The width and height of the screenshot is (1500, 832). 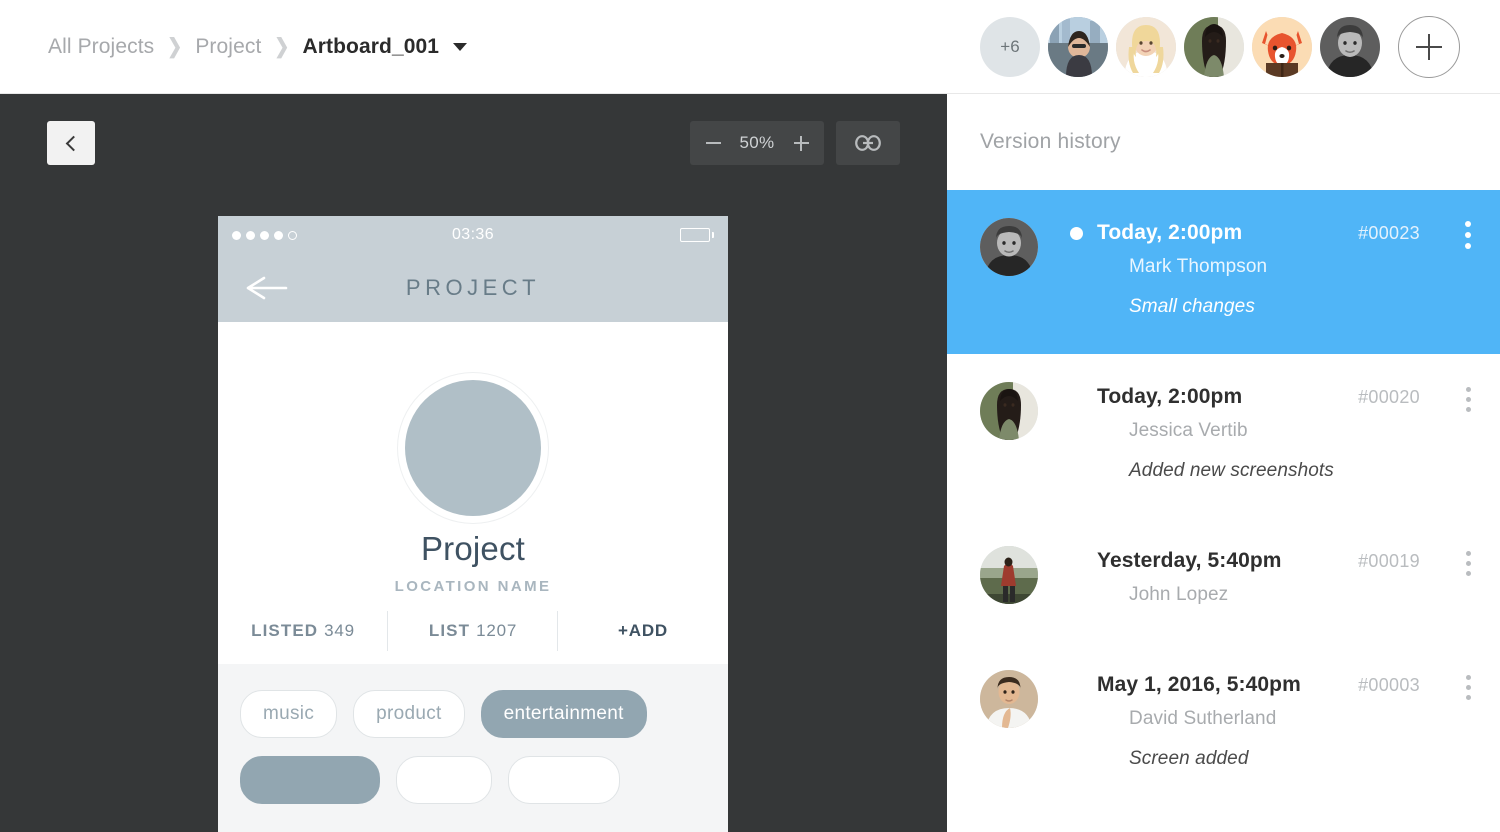 What do you see at coordinates (1389, 232) in the screenshot?
I see `version-id: #00023` at bounding box center [1389, 232].